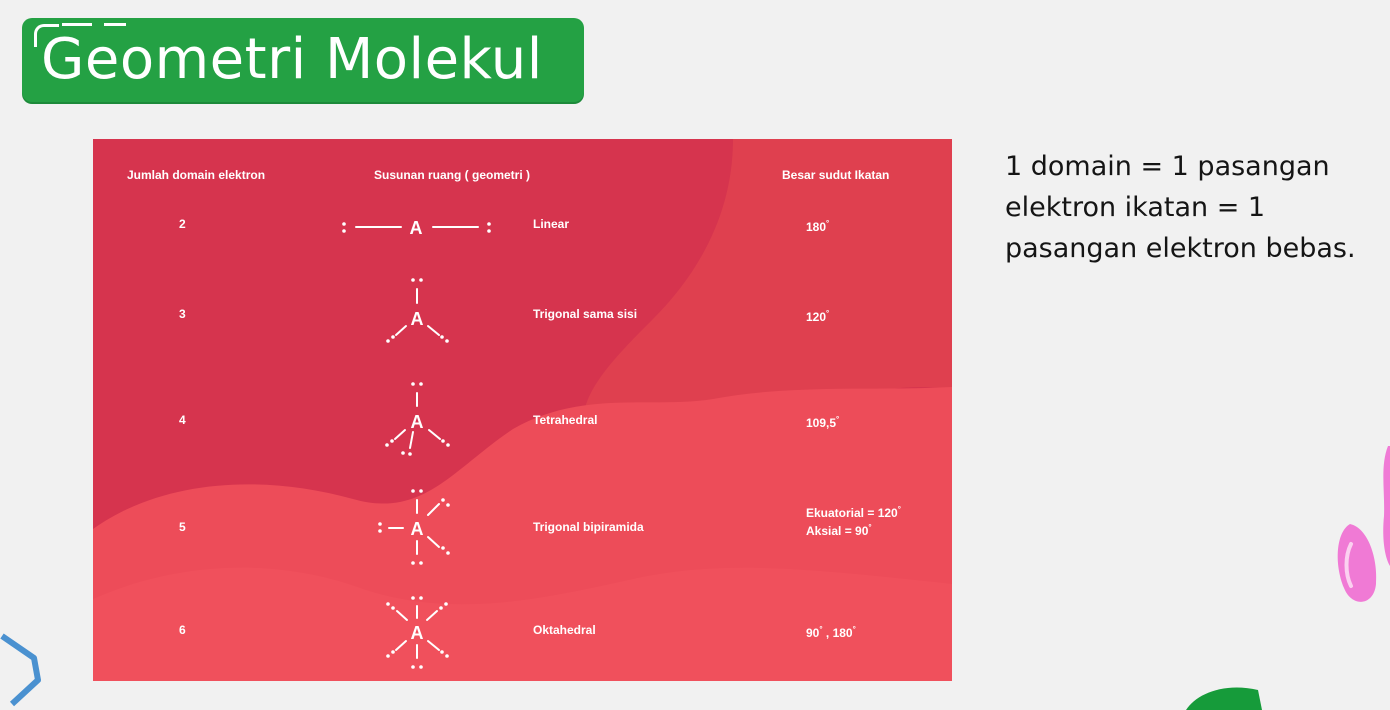 The image size is (1390, 710). I want to click on angle-value: 90, so click(813, 633).